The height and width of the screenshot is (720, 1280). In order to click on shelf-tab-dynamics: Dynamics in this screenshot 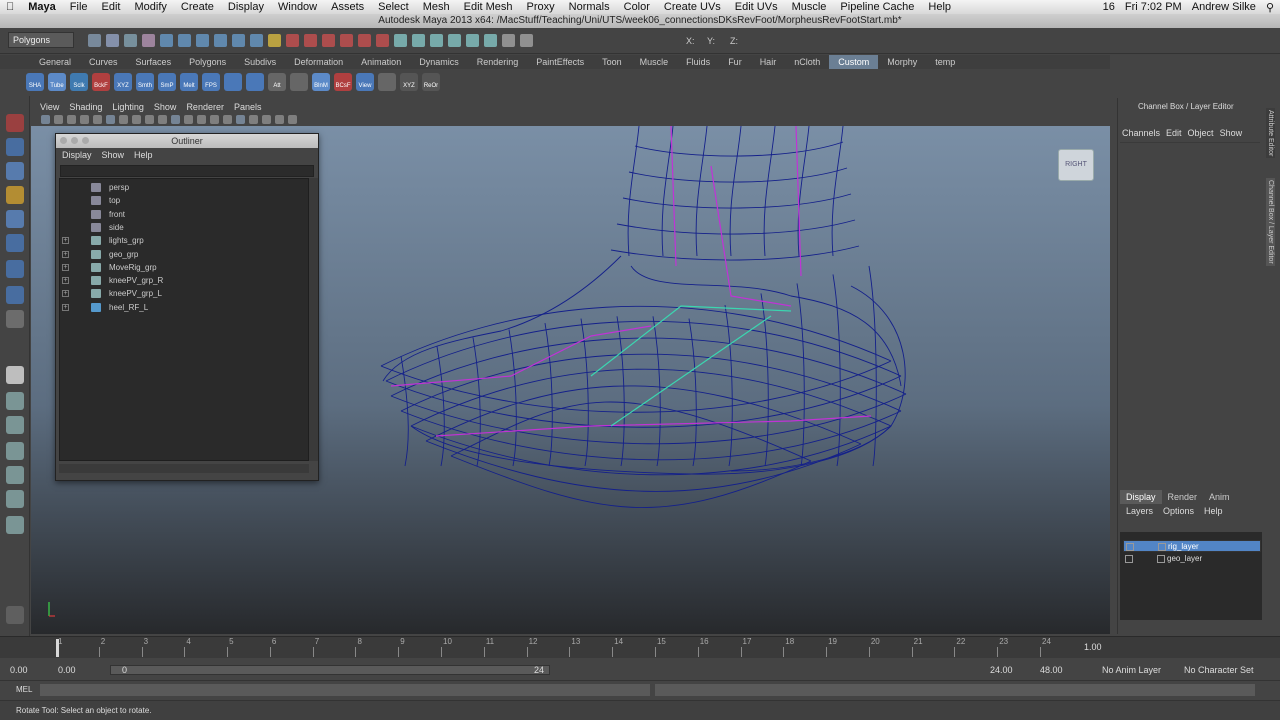, I will do `click(439, 62)`.